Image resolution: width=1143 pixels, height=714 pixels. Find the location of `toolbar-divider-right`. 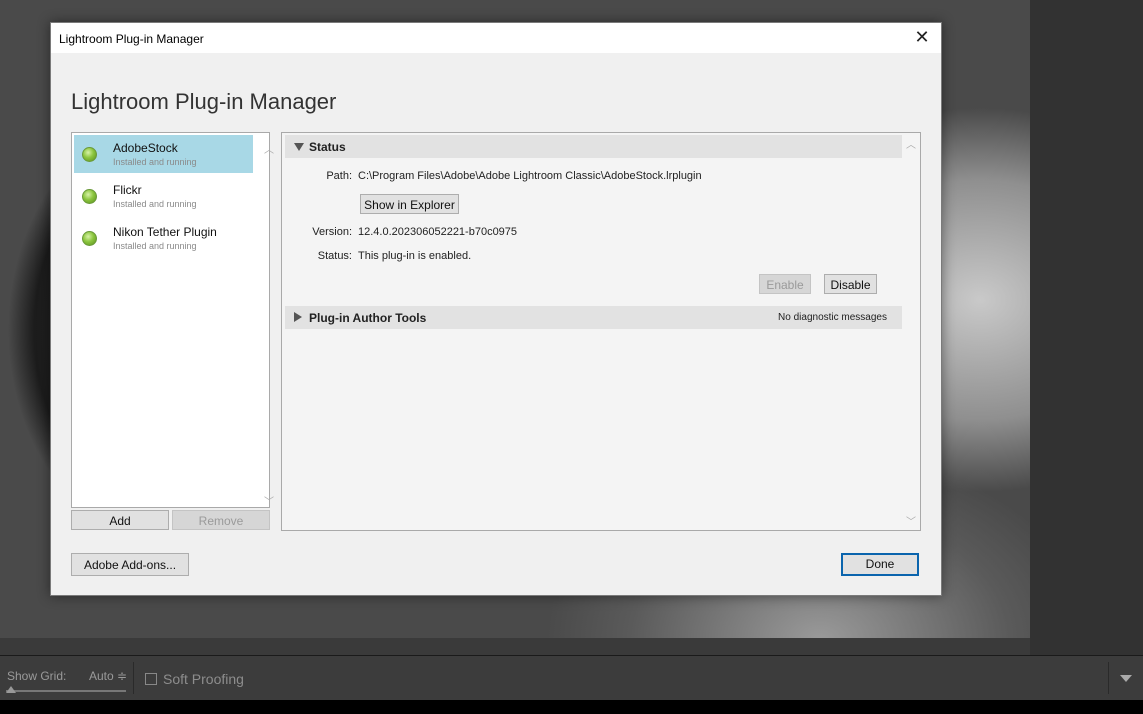

toolbar-divider-right is located at coordinates (1108, 678).